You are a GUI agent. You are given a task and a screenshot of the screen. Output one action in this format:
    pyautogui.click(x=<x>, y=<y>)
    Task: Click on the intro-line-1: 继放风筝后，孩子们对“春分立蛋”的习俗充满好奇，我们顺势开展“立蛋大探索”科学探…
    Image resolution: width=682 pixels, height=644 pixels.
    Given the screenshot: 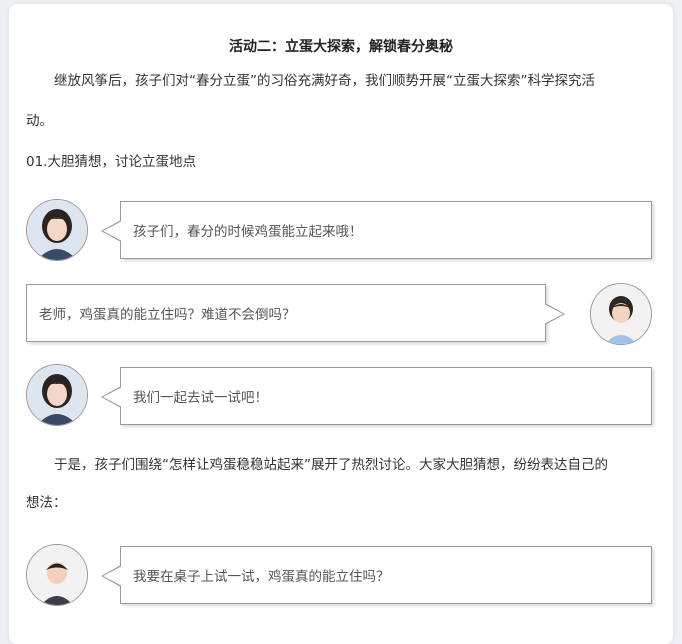 What is the action you would take?
    pyautogui.click(x=324, y=81)
    